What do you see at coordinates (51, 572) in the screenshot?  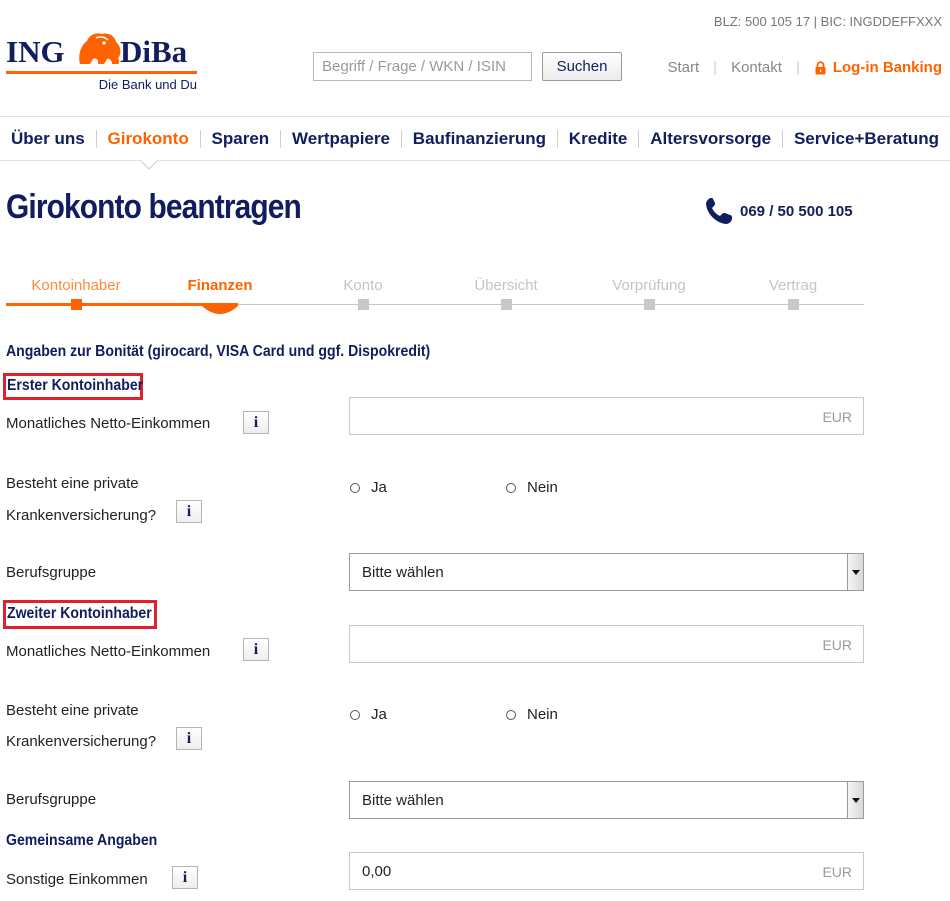 I see `first-job-label: Berufsgruppe` at bounding box center [51, 572].